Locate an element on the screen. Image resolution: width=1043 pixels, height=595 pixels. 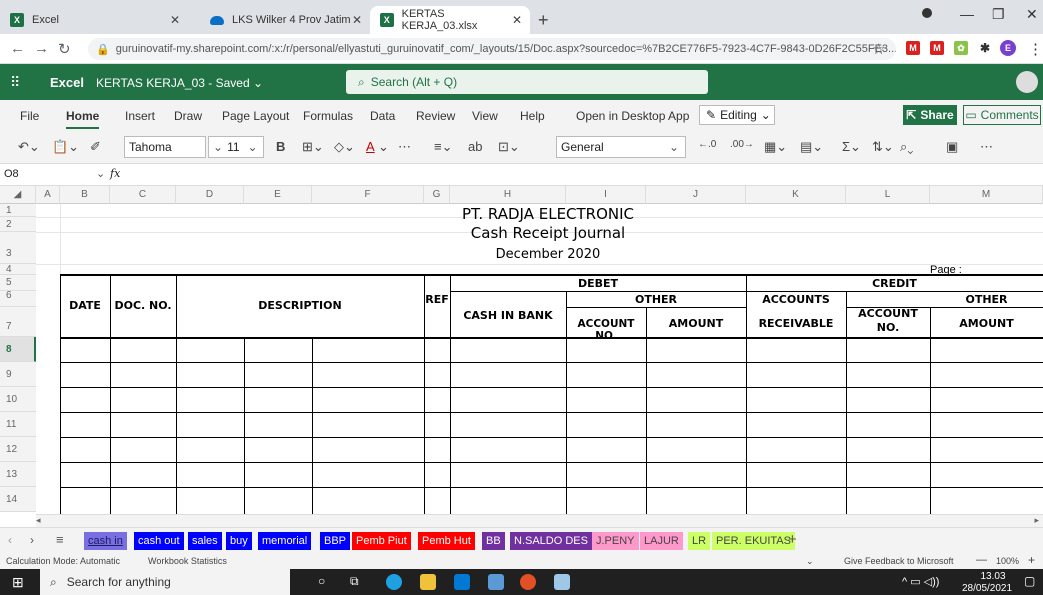
formula-input is located at coordinates (585, 175).